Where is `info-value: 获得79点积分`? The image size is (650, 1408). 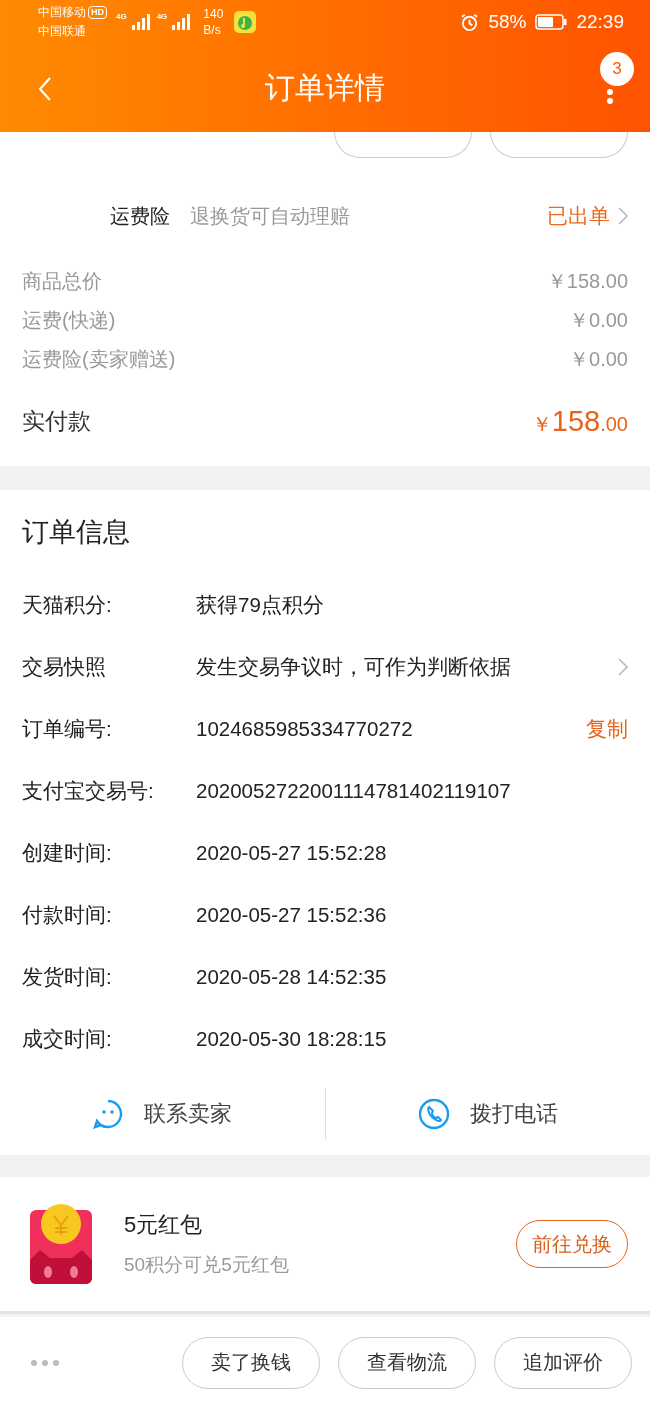 info-value: 获得79点积分 is located at coordinates (260, 605).